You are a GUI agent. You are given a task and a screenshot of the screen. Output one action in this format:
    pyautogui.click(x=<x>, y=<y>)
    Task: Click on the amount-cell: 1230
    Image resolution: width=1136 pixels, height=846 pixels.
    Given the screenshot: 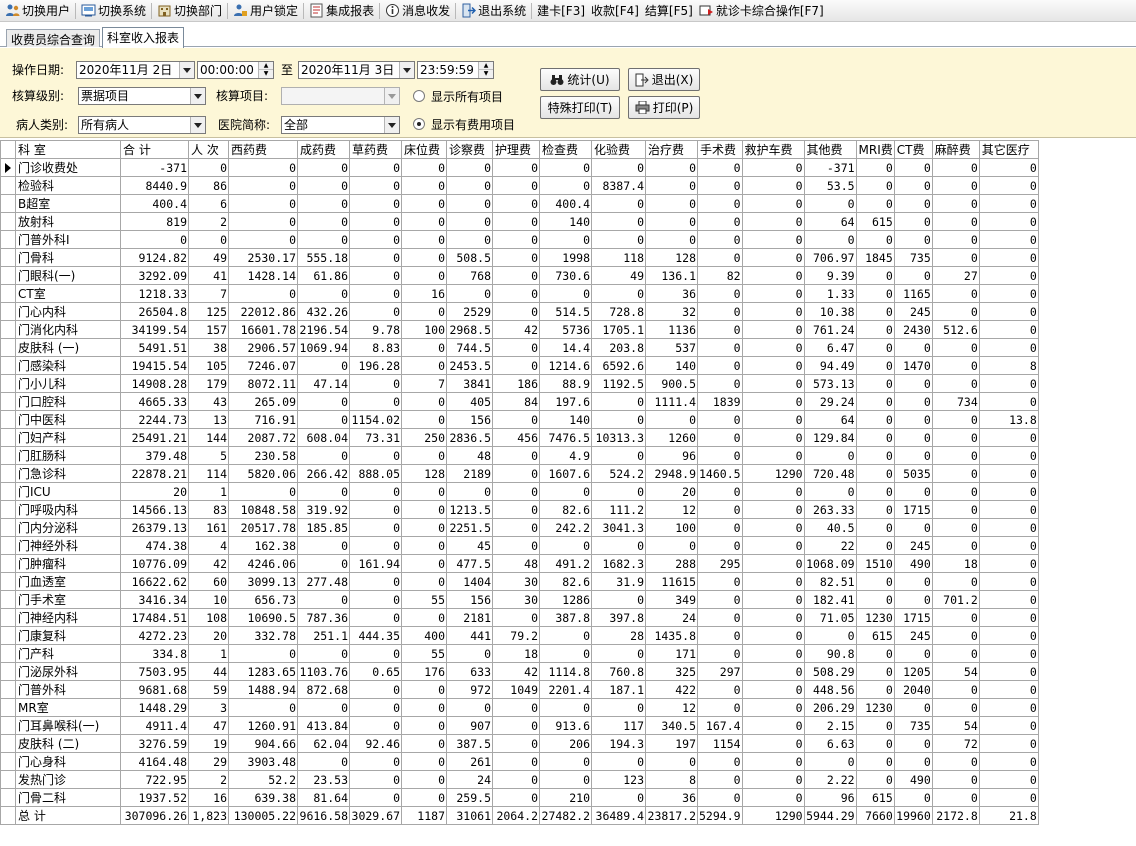 What is the action you would take?
    pyautogui.click(x=875, y=617)
    